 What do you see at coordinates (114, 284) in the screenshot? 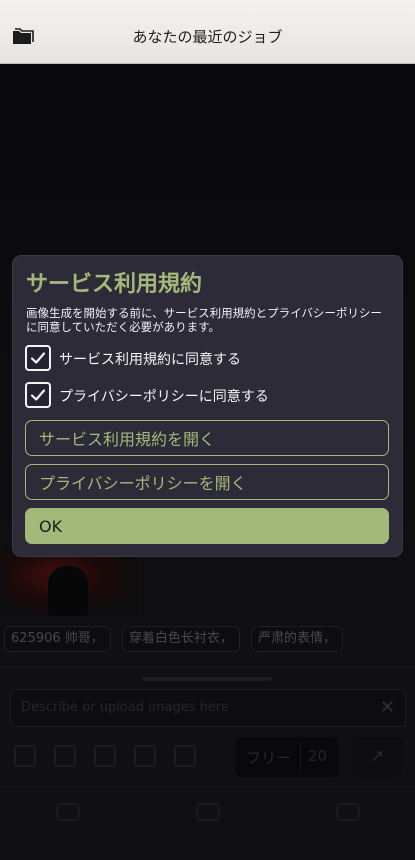
I see `dialog-title: サービス利用規約` at bounding box center [114, 284].